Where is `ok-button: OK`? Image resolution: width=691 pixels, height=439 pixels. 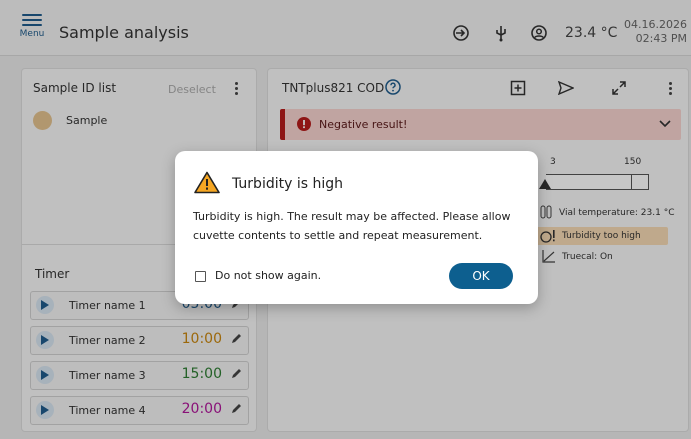
ok-button: OK is located at coordinates (481, 276).